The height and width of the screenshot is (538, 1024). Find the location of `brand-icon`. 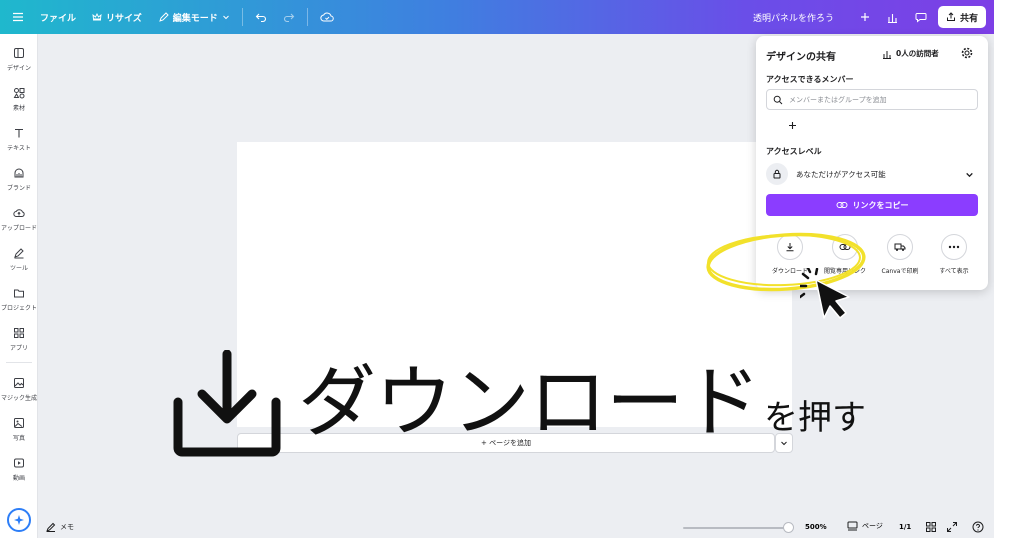

brand-icon is located at coordinates (19, 173).